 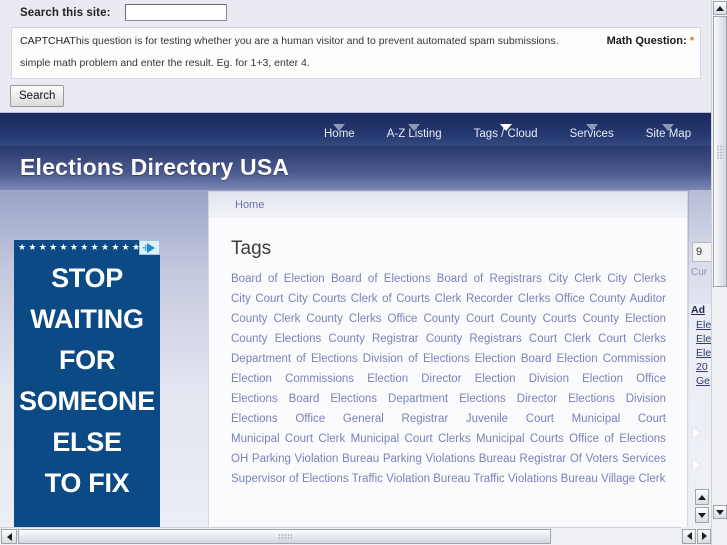 What do you see at coordinates (720, 151) in the screenshot?
I see `vertical-scrollbar-thumb` at bounding box center [720, 151].